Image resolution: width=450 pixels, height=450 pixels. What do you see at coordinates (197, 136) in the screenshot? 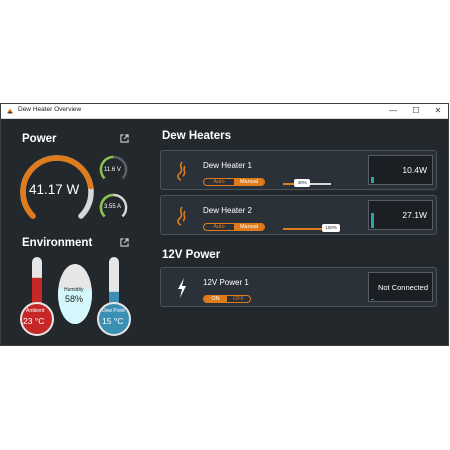
I see `dew-heaters-title: Dew Heaters` at bounding box center [197, 136].